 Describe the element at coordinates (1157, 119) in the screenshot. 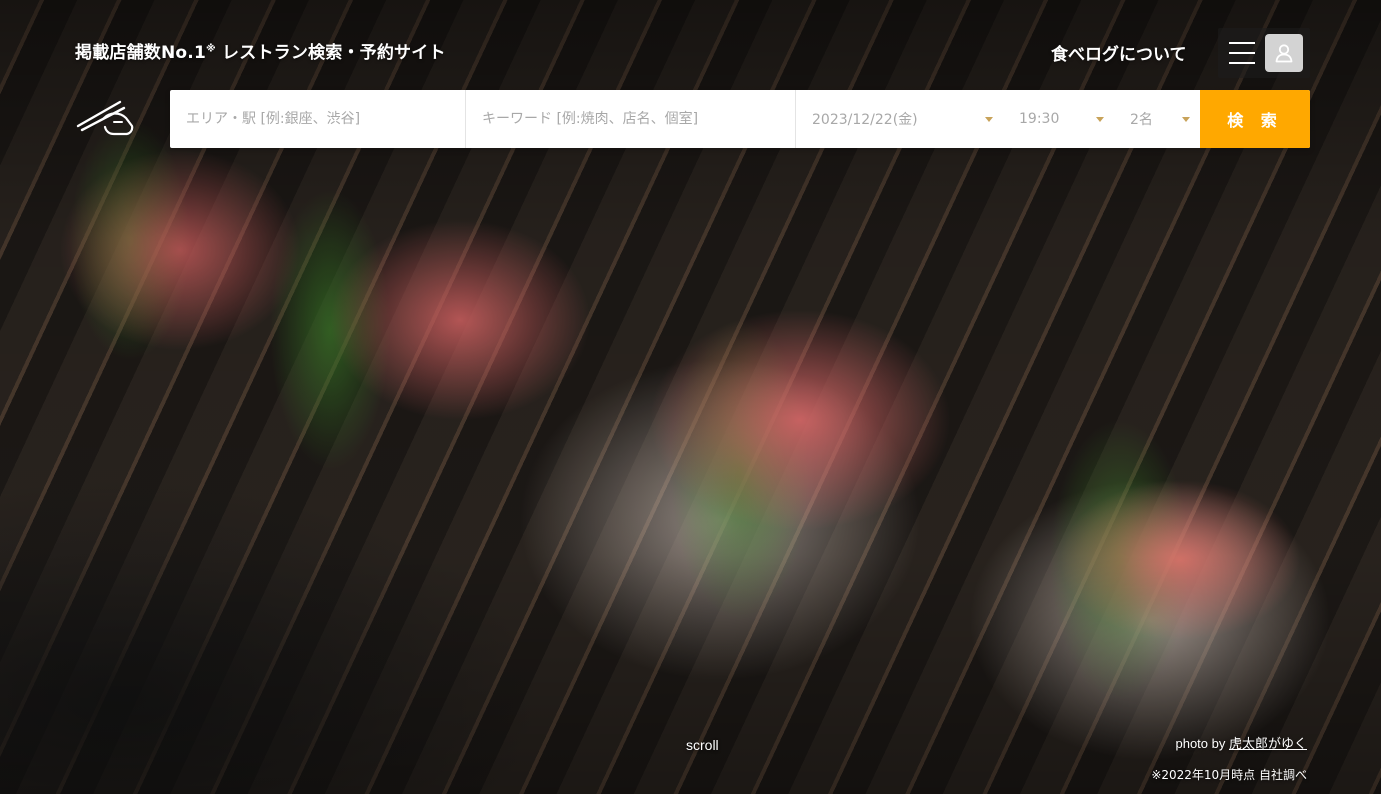

I see `party-size-select: 2名` at that location.